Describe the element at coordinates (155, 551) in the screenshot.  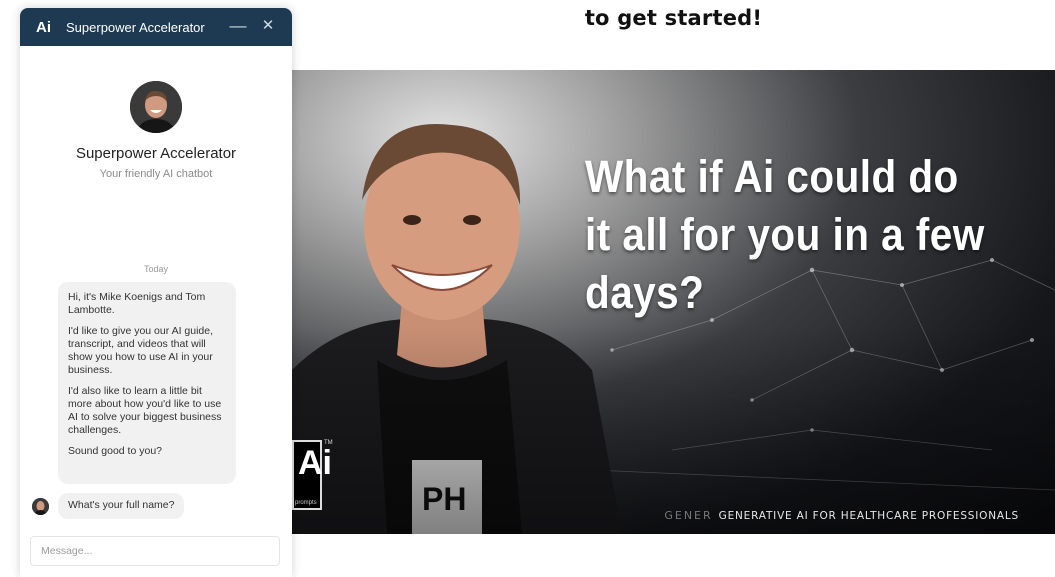
I see `message-input` at that location.